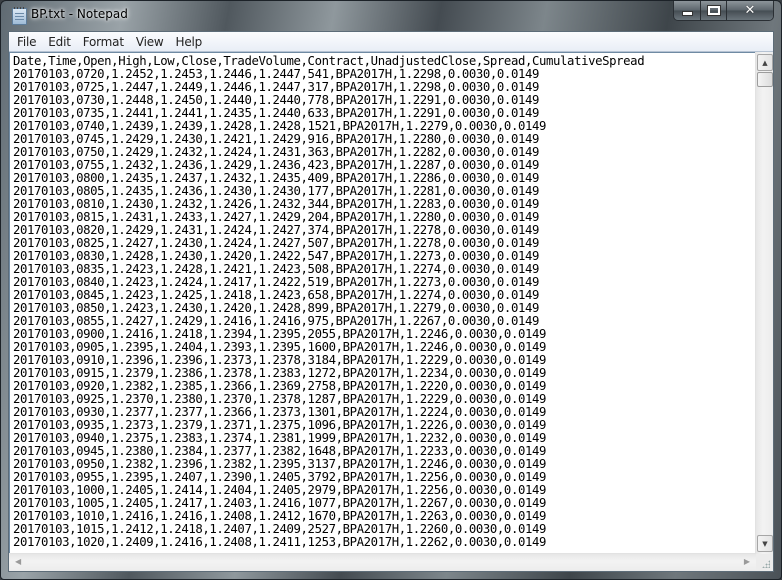 The width and height of the screenshot is (782, 580). I want to click on close-button: ✕, so click(749, 10).